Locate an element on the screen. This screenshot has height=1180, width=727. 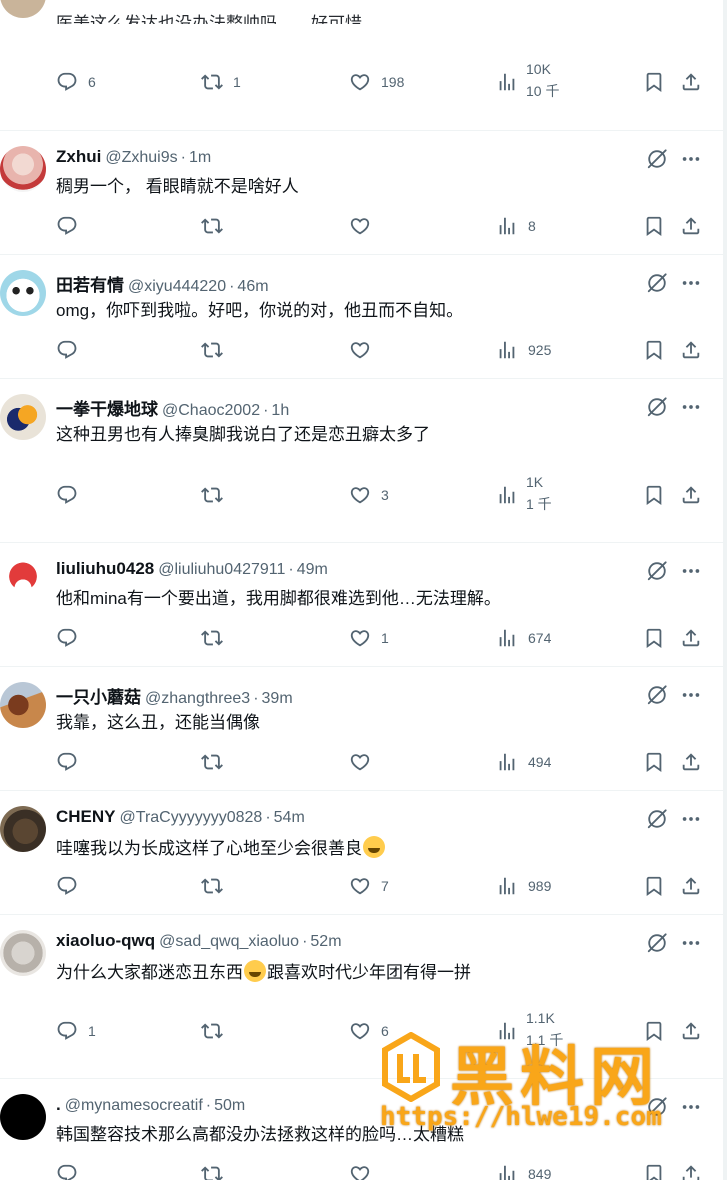
user-handle: @liuliuhu0427911 is located at coordinates (221, 570).